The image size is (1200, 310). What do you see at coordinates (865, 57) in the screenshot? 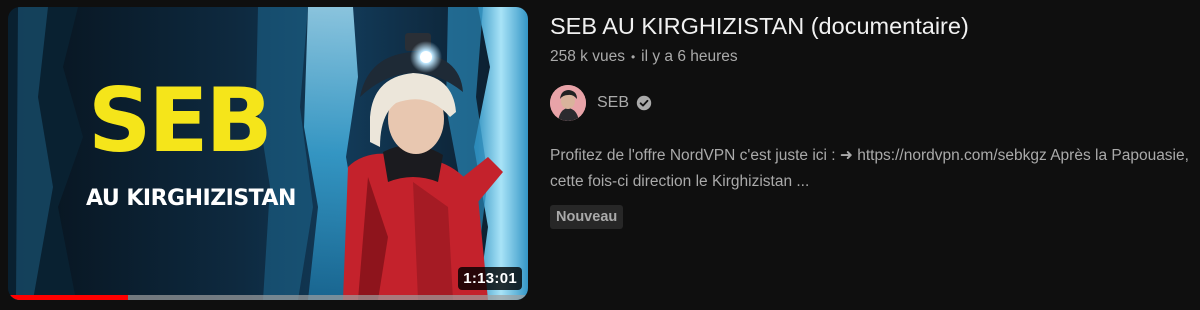
I see `video-metadata: 258 k vues • il y a 6 heures` at bounding box center [865, 57].